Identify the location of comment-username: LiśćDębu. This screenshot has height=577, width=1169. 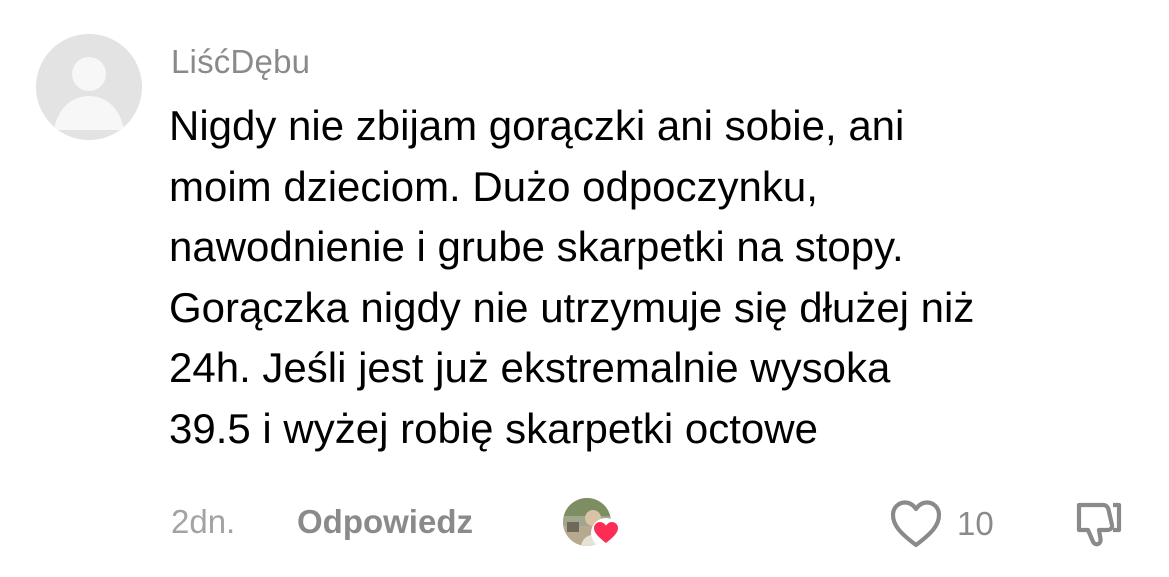
(240, 62).